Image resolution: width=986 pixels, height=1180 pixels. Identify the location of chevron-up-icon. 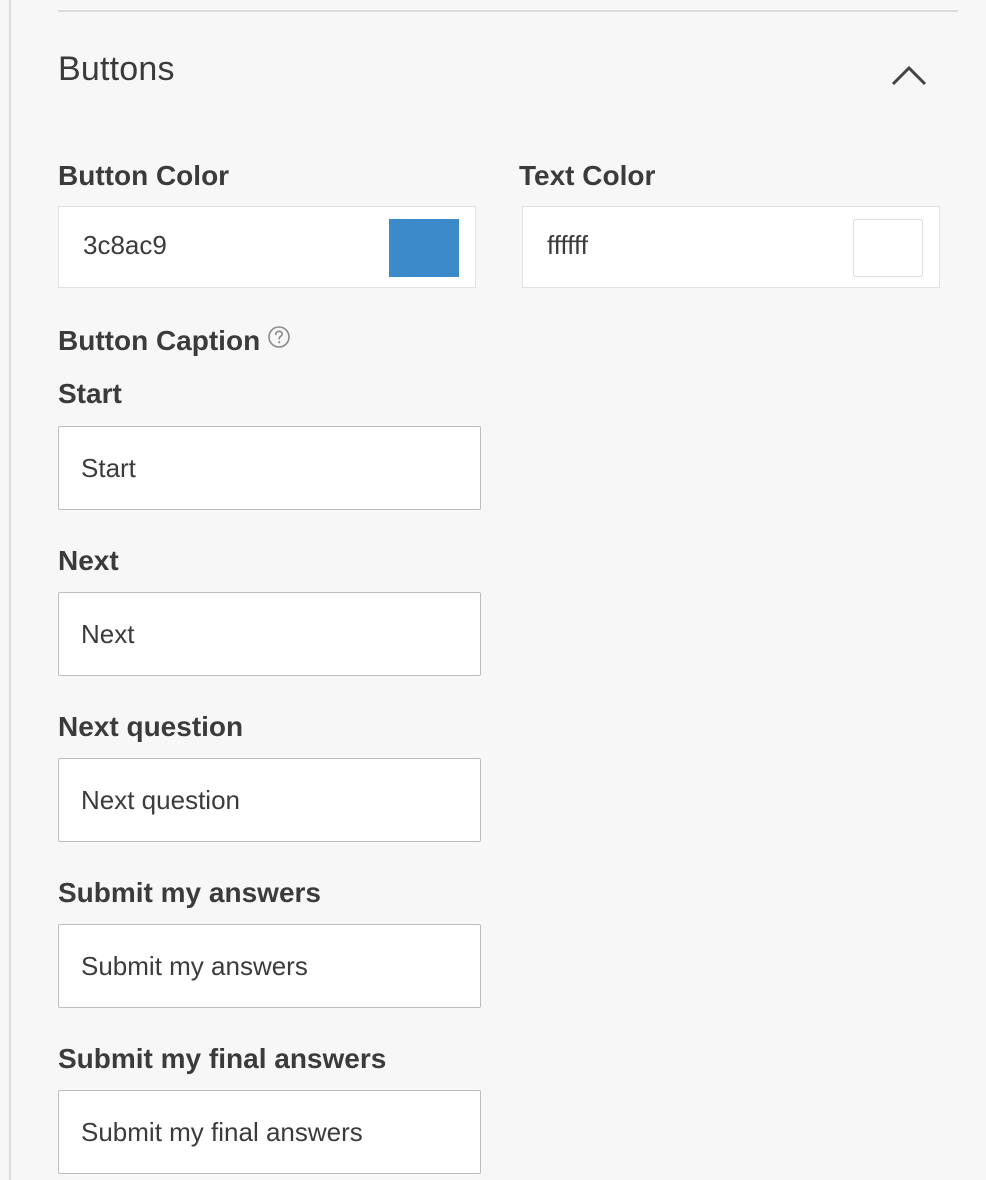
(909, 75).